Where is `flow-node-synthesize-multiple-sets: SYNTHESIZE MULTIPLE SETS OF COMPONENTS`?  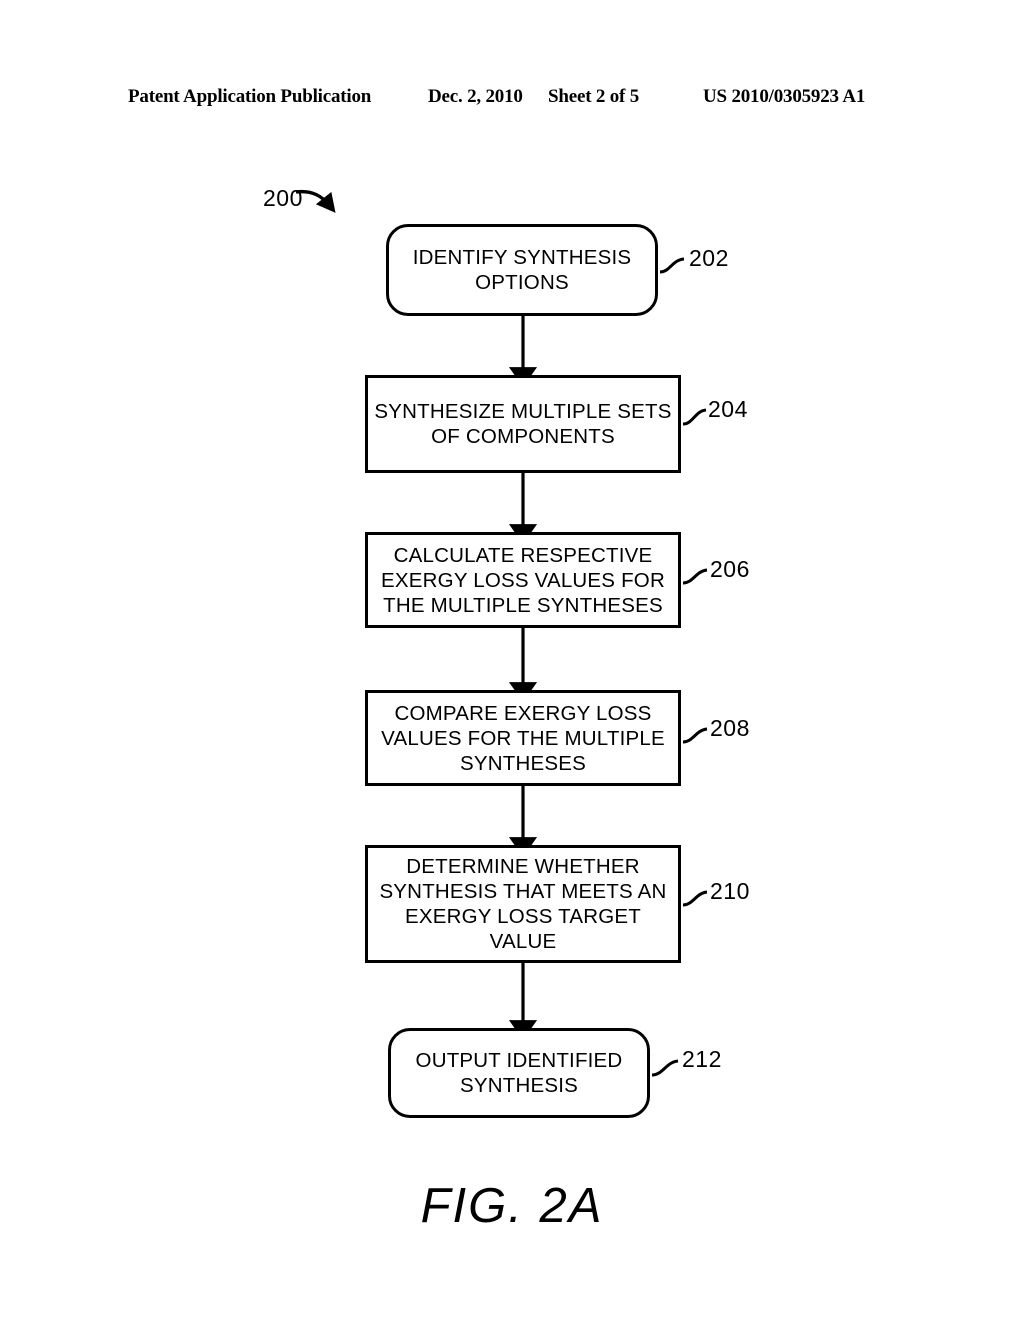 flow-node-synthesize-multiple-sets: SYNTHESIZE MULTIPLE SETS OF COMPONENTS is located at coordinates (523, 424).